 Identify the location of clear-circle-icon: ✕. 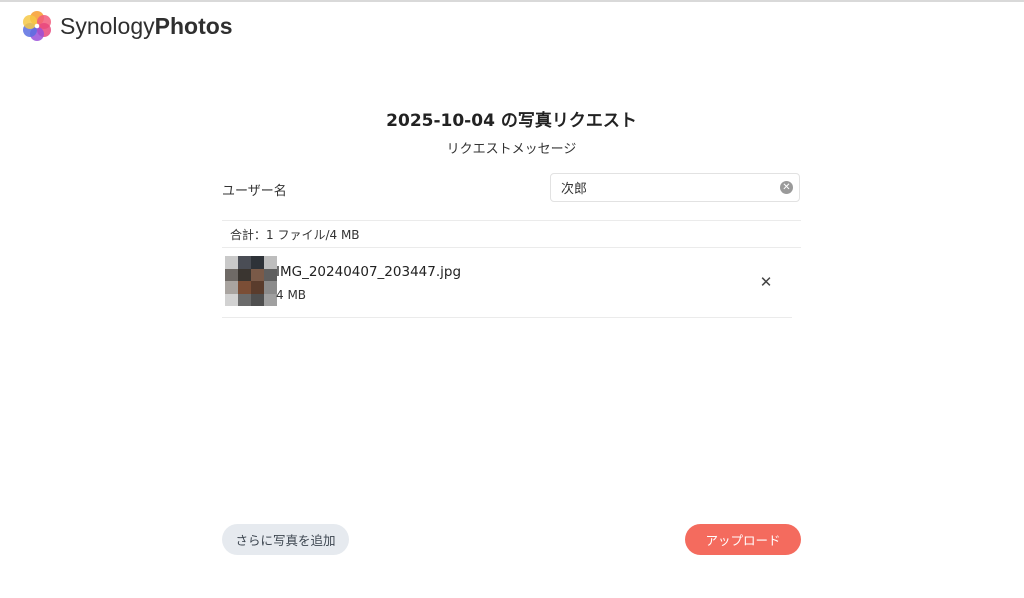
(786, 187).